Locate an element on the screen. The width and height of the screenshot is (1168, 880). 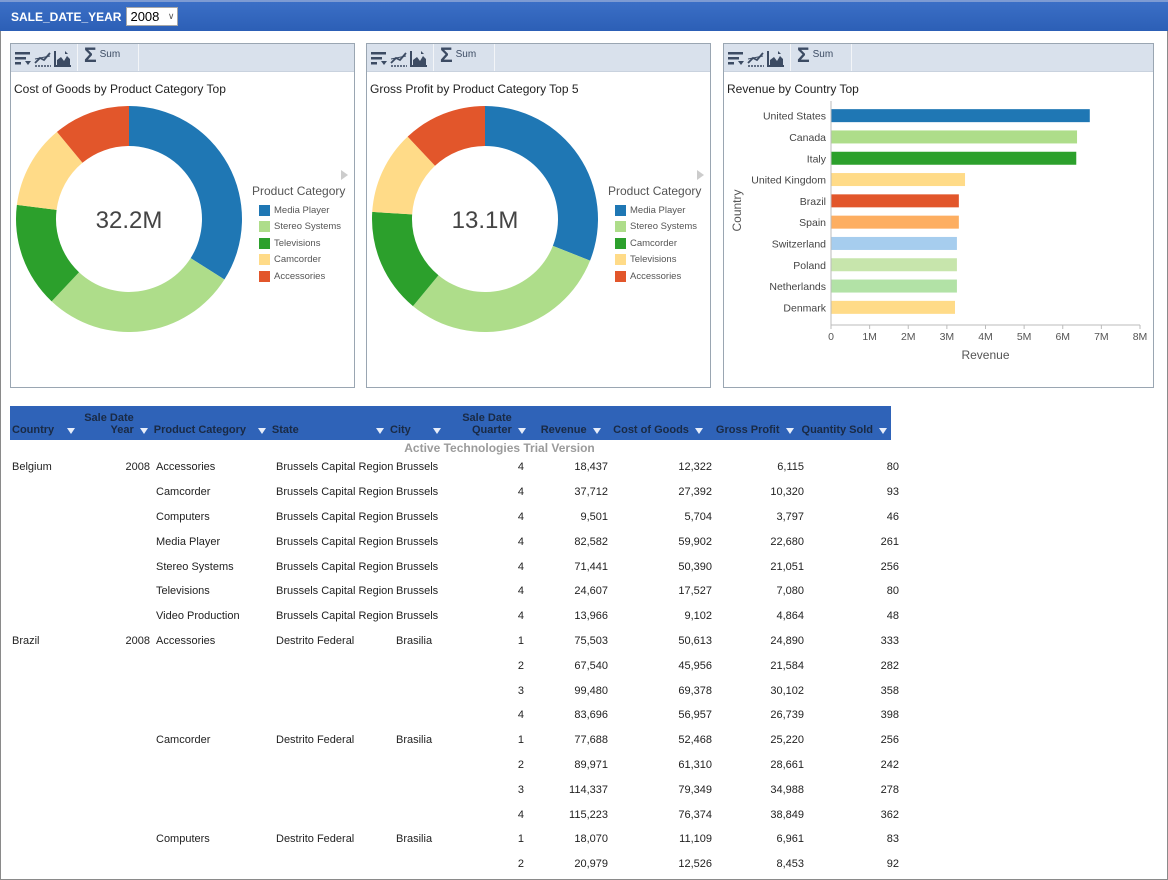
x-tick-label: 8M is located at coordinates (1140, 337).